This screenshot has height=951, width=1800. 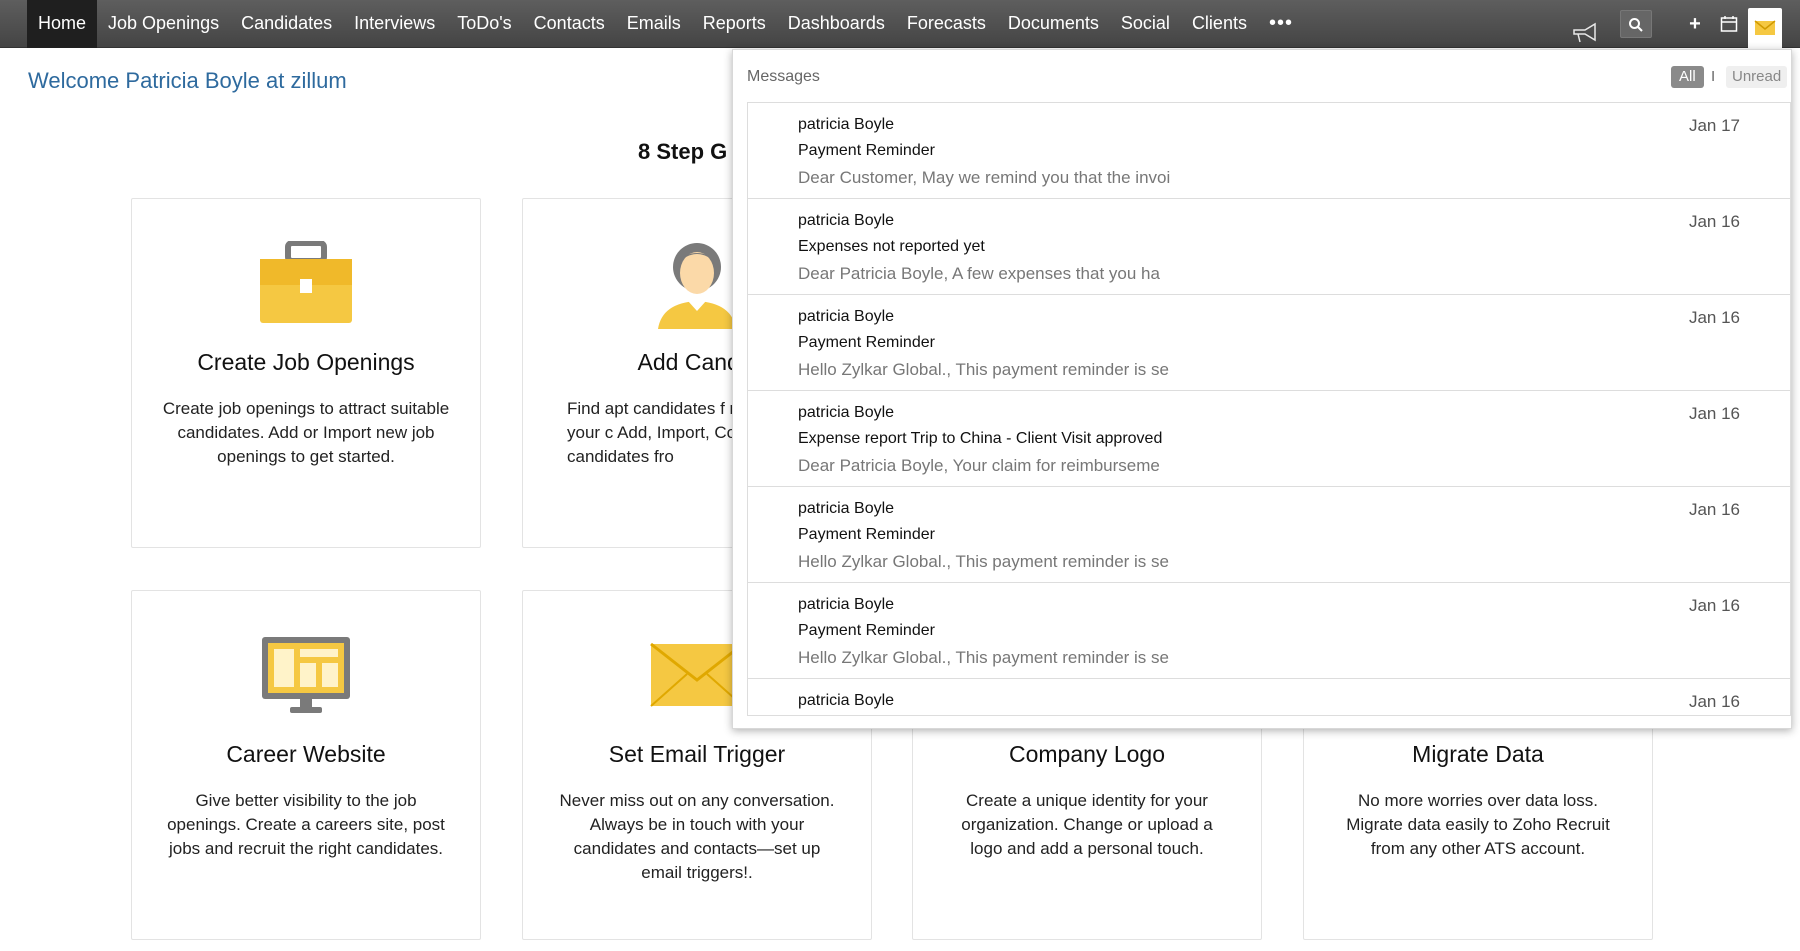 I want to click on message-item: patricia Boyle Jan 16, so click(x=1269, y=697).